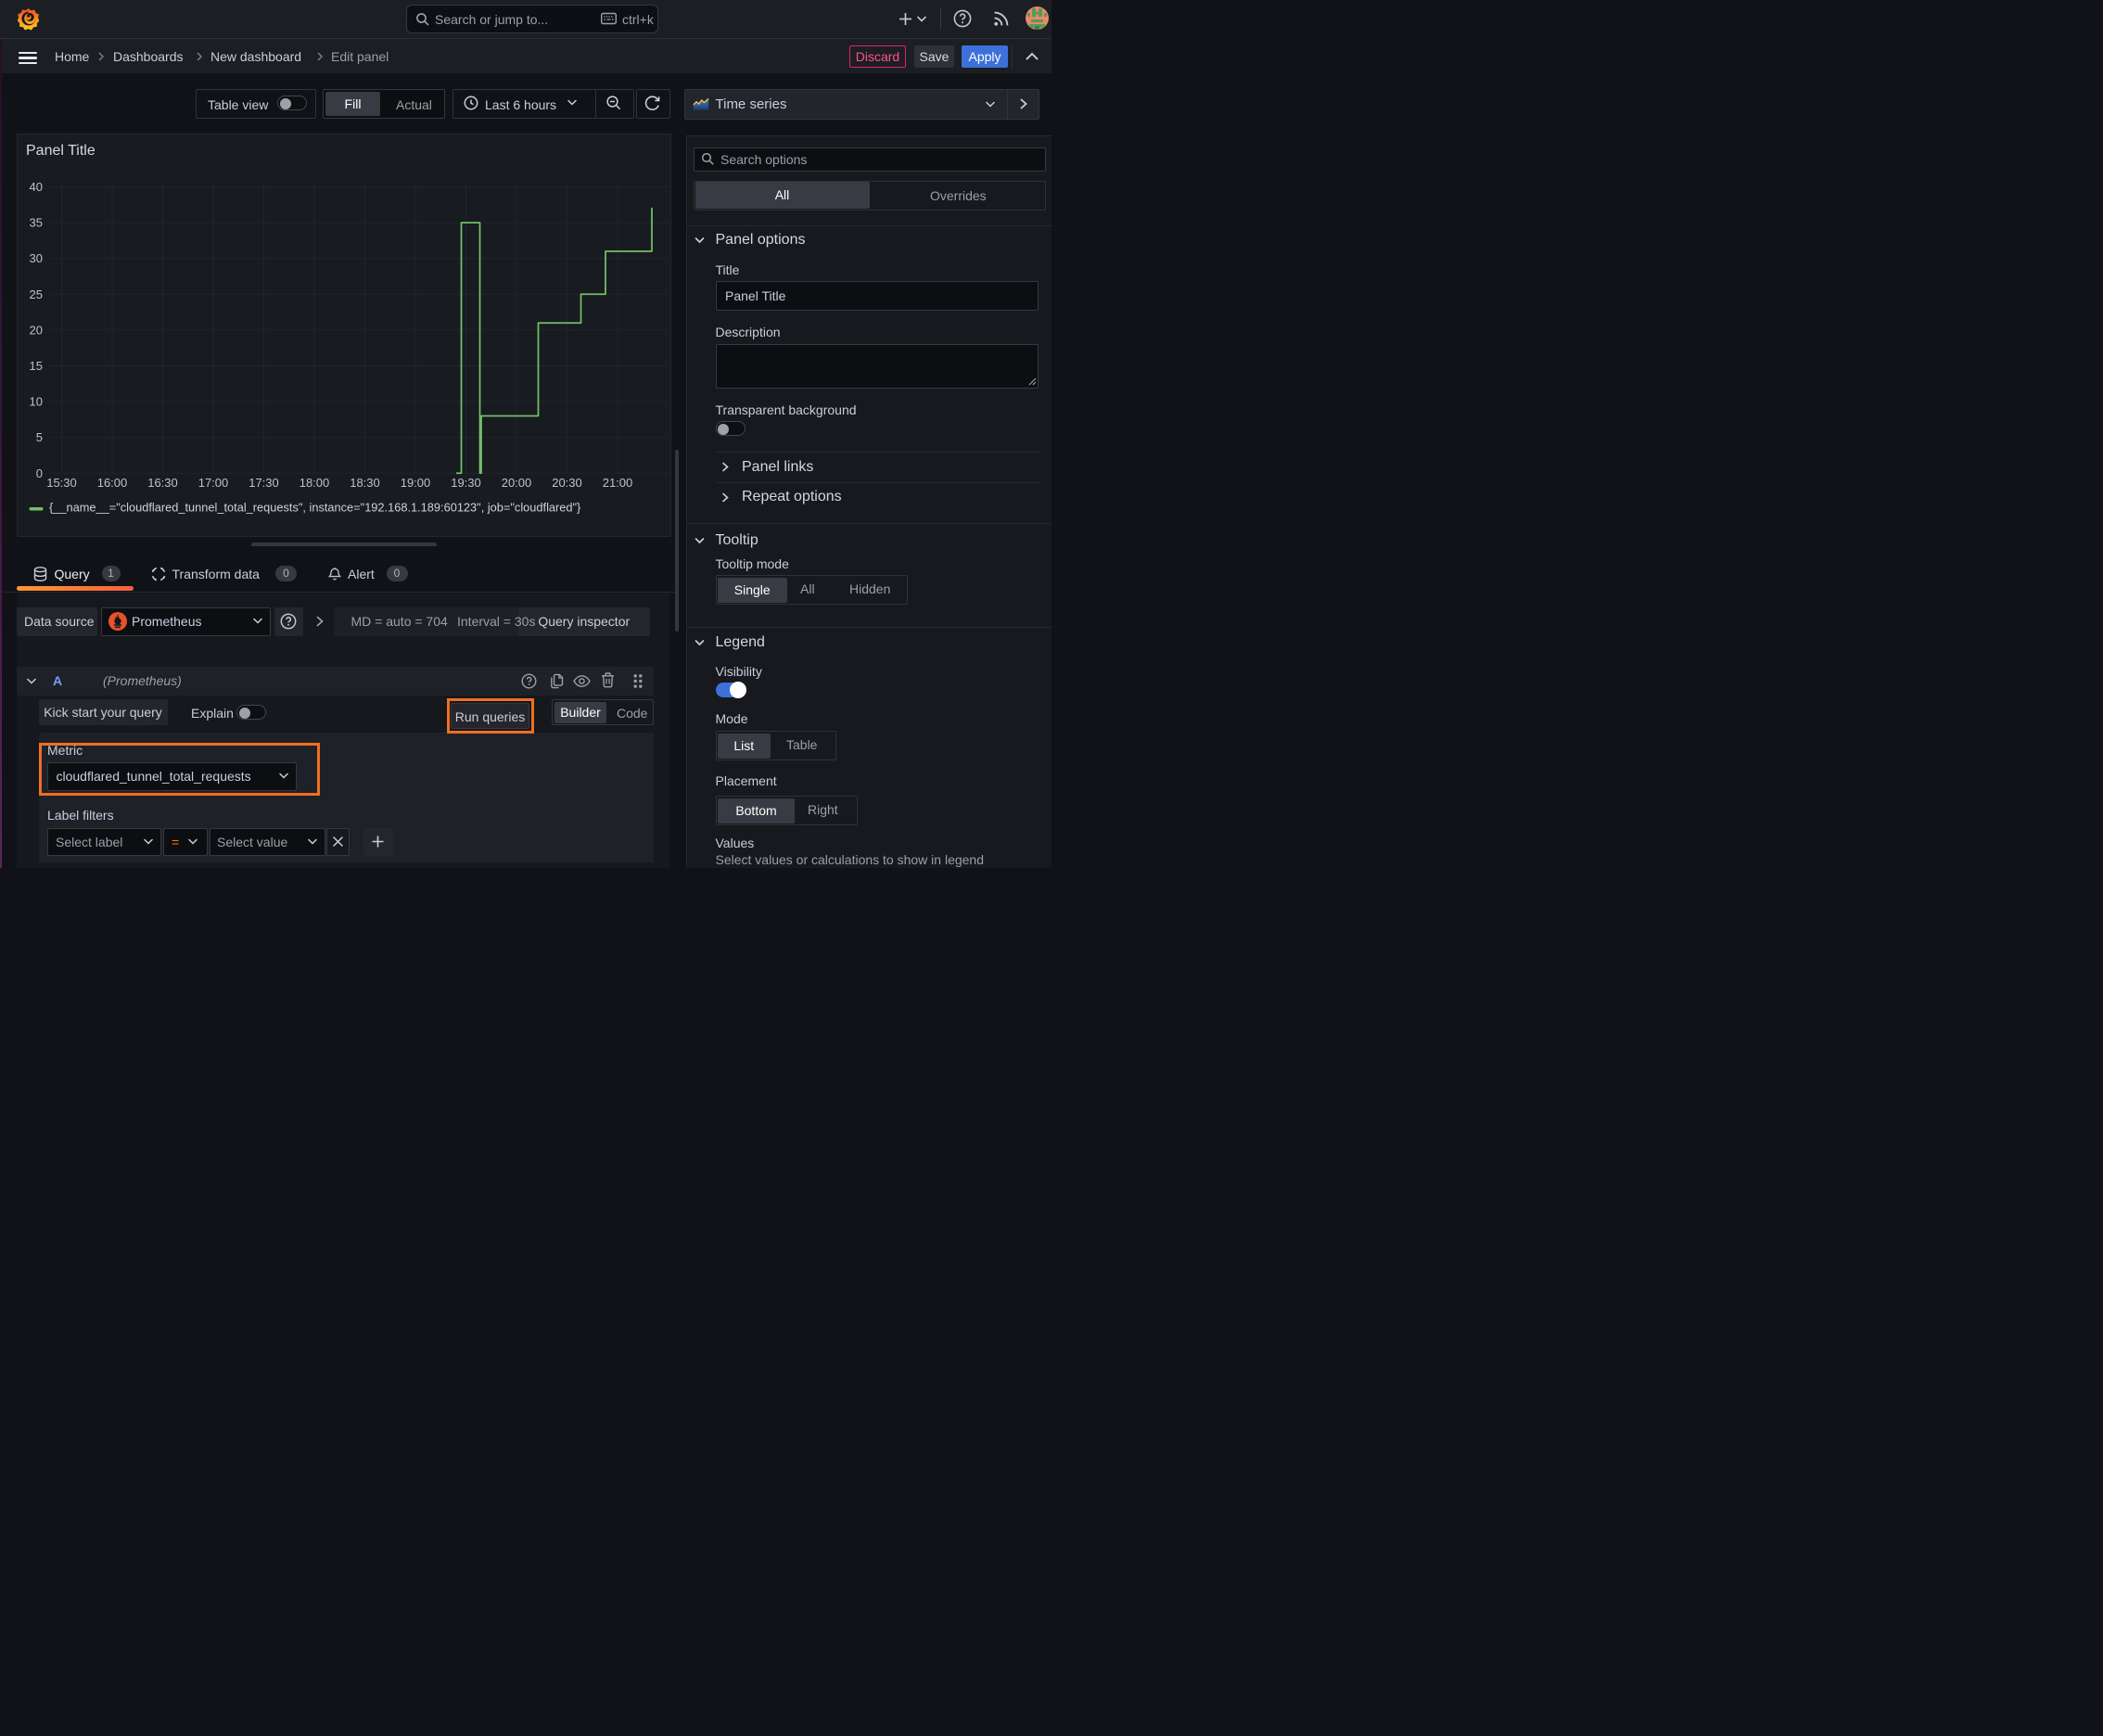 Image resolution: width=2103 pixels, height=1736 pixels. I want to click on svg-text: 19:30, so click(466, 483).